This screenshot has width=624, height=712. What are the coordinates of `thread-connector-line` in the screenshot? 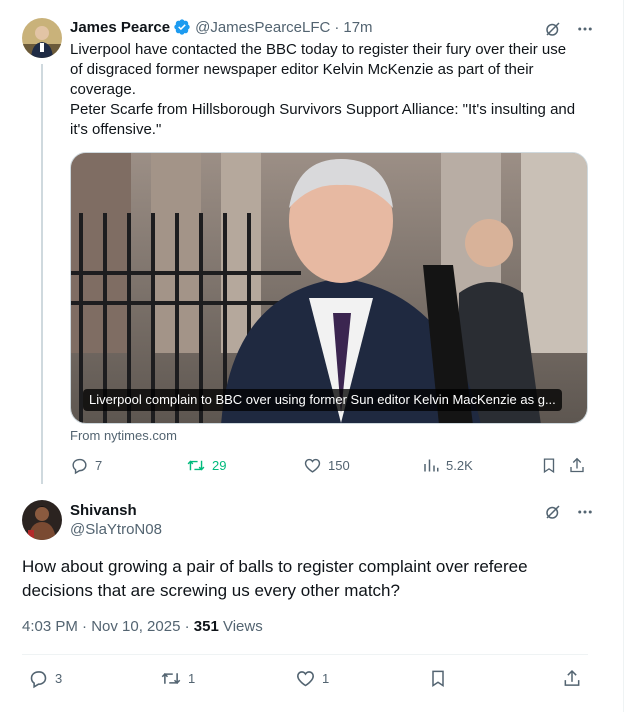 It's located at (42, 274).